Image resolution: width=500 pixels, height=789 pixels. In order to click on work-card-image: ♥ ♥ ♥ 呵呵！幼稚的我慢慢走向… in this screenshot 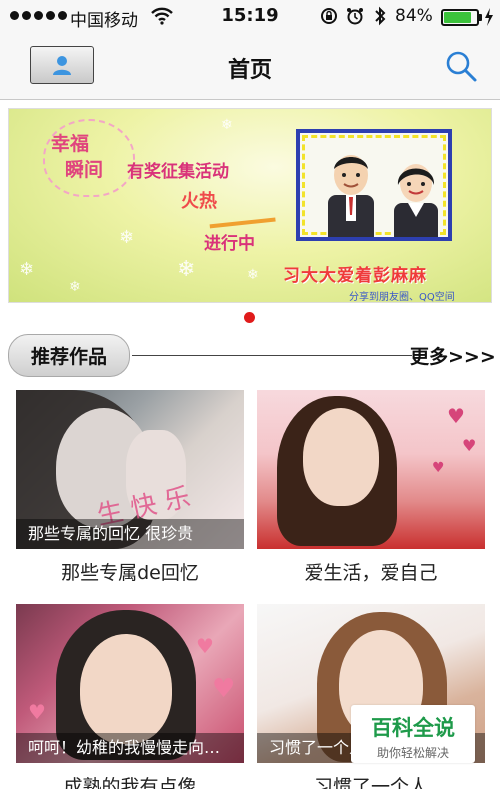, I will do `click(130, 683)`.